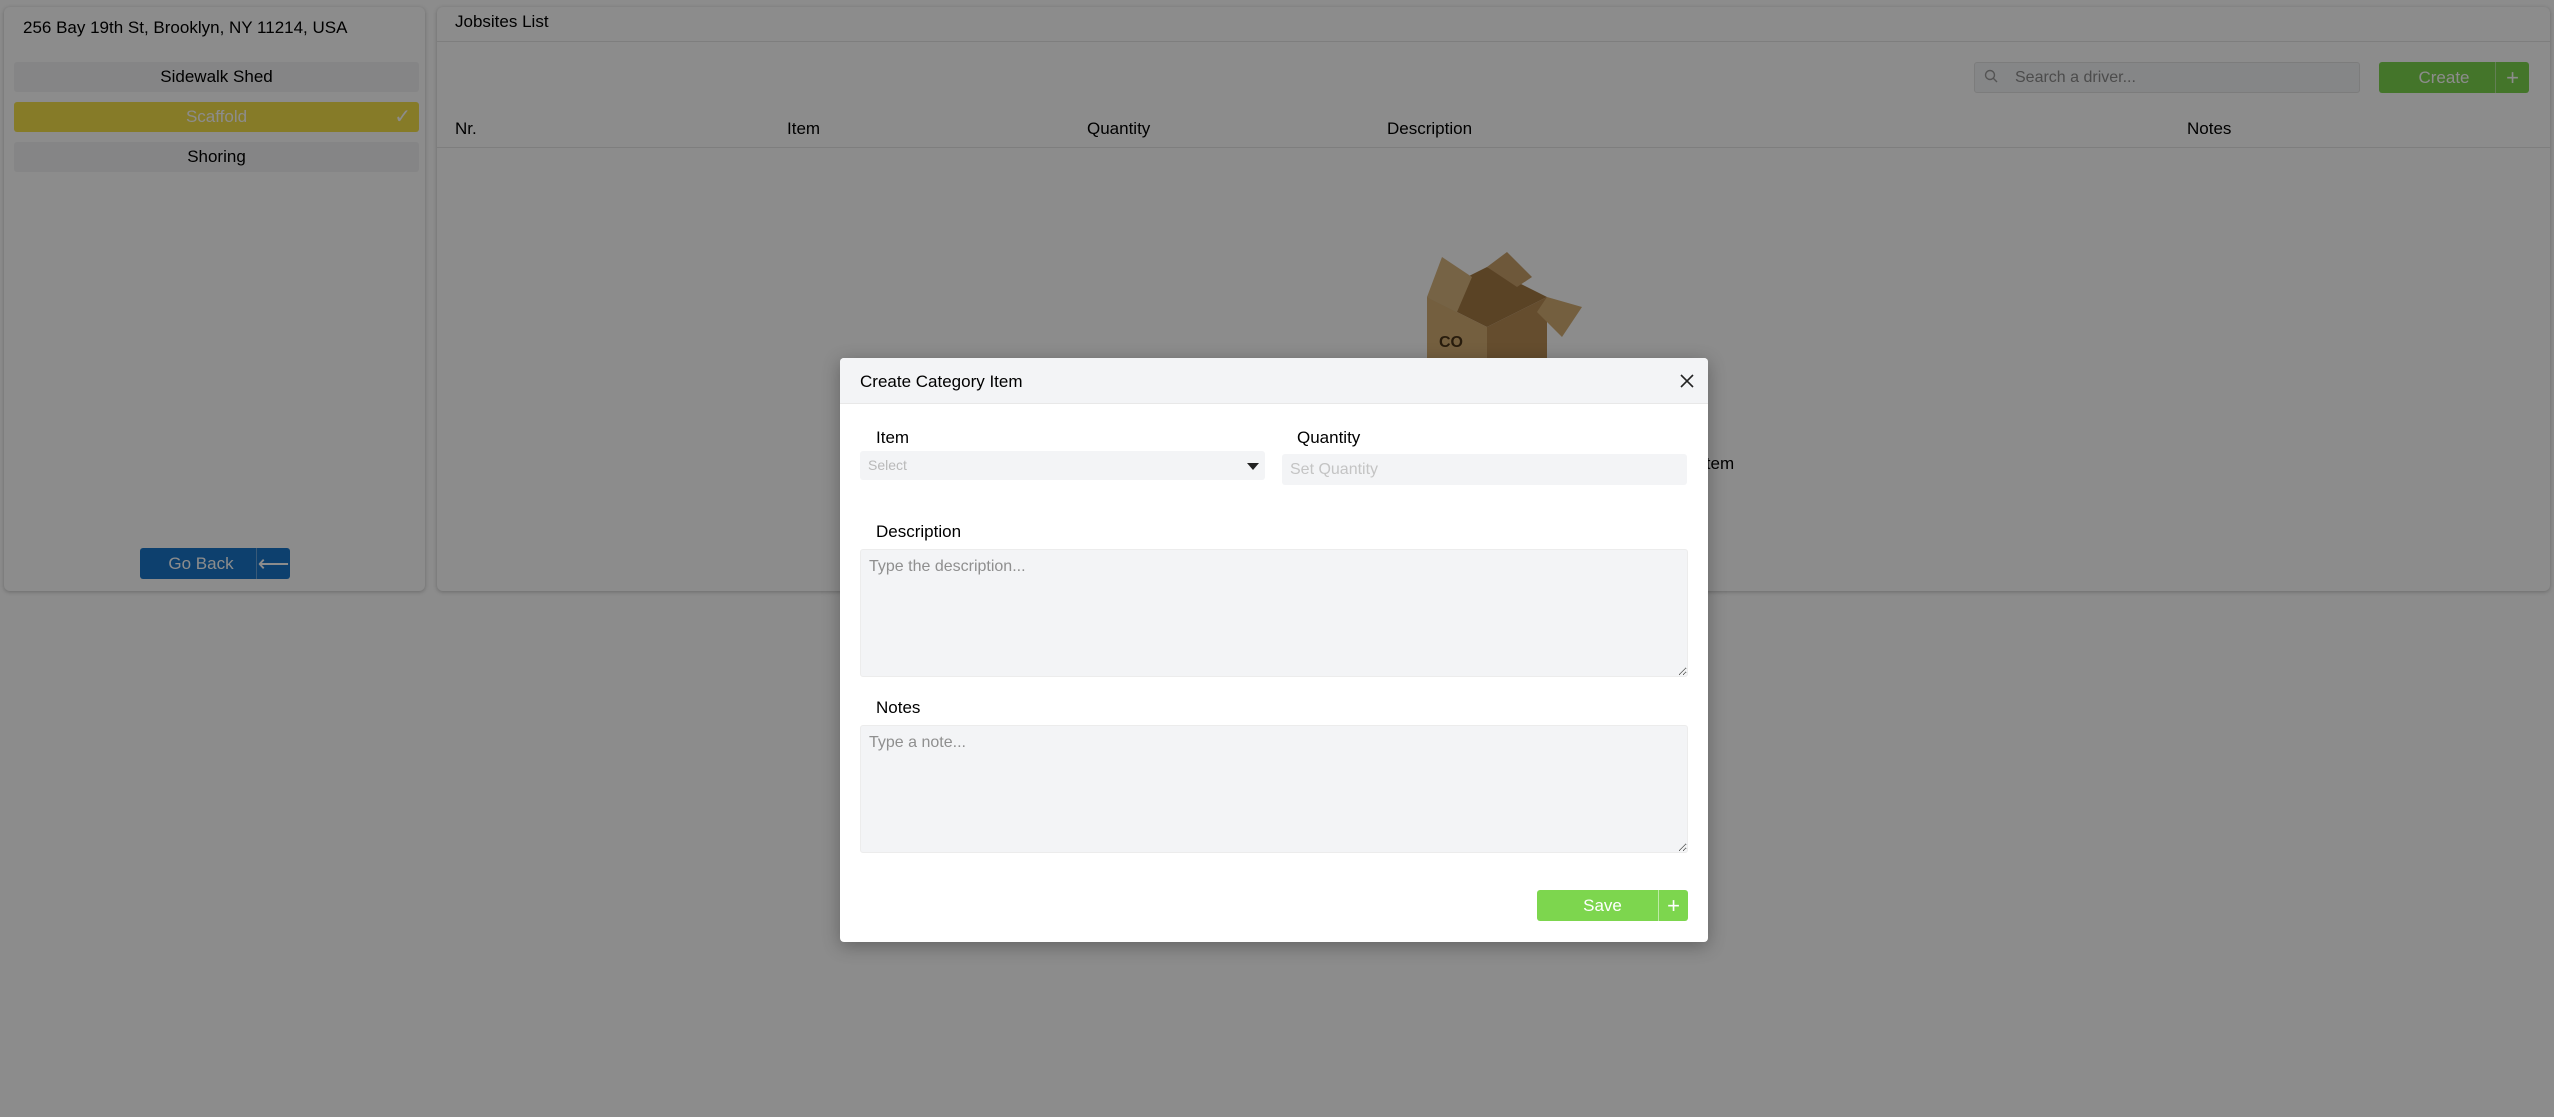 The height and width of the screenshot is (1117, 2554). Describe the element at coordinates (1602, 905) in the screenshot. I see `save-label: Save` at that location.